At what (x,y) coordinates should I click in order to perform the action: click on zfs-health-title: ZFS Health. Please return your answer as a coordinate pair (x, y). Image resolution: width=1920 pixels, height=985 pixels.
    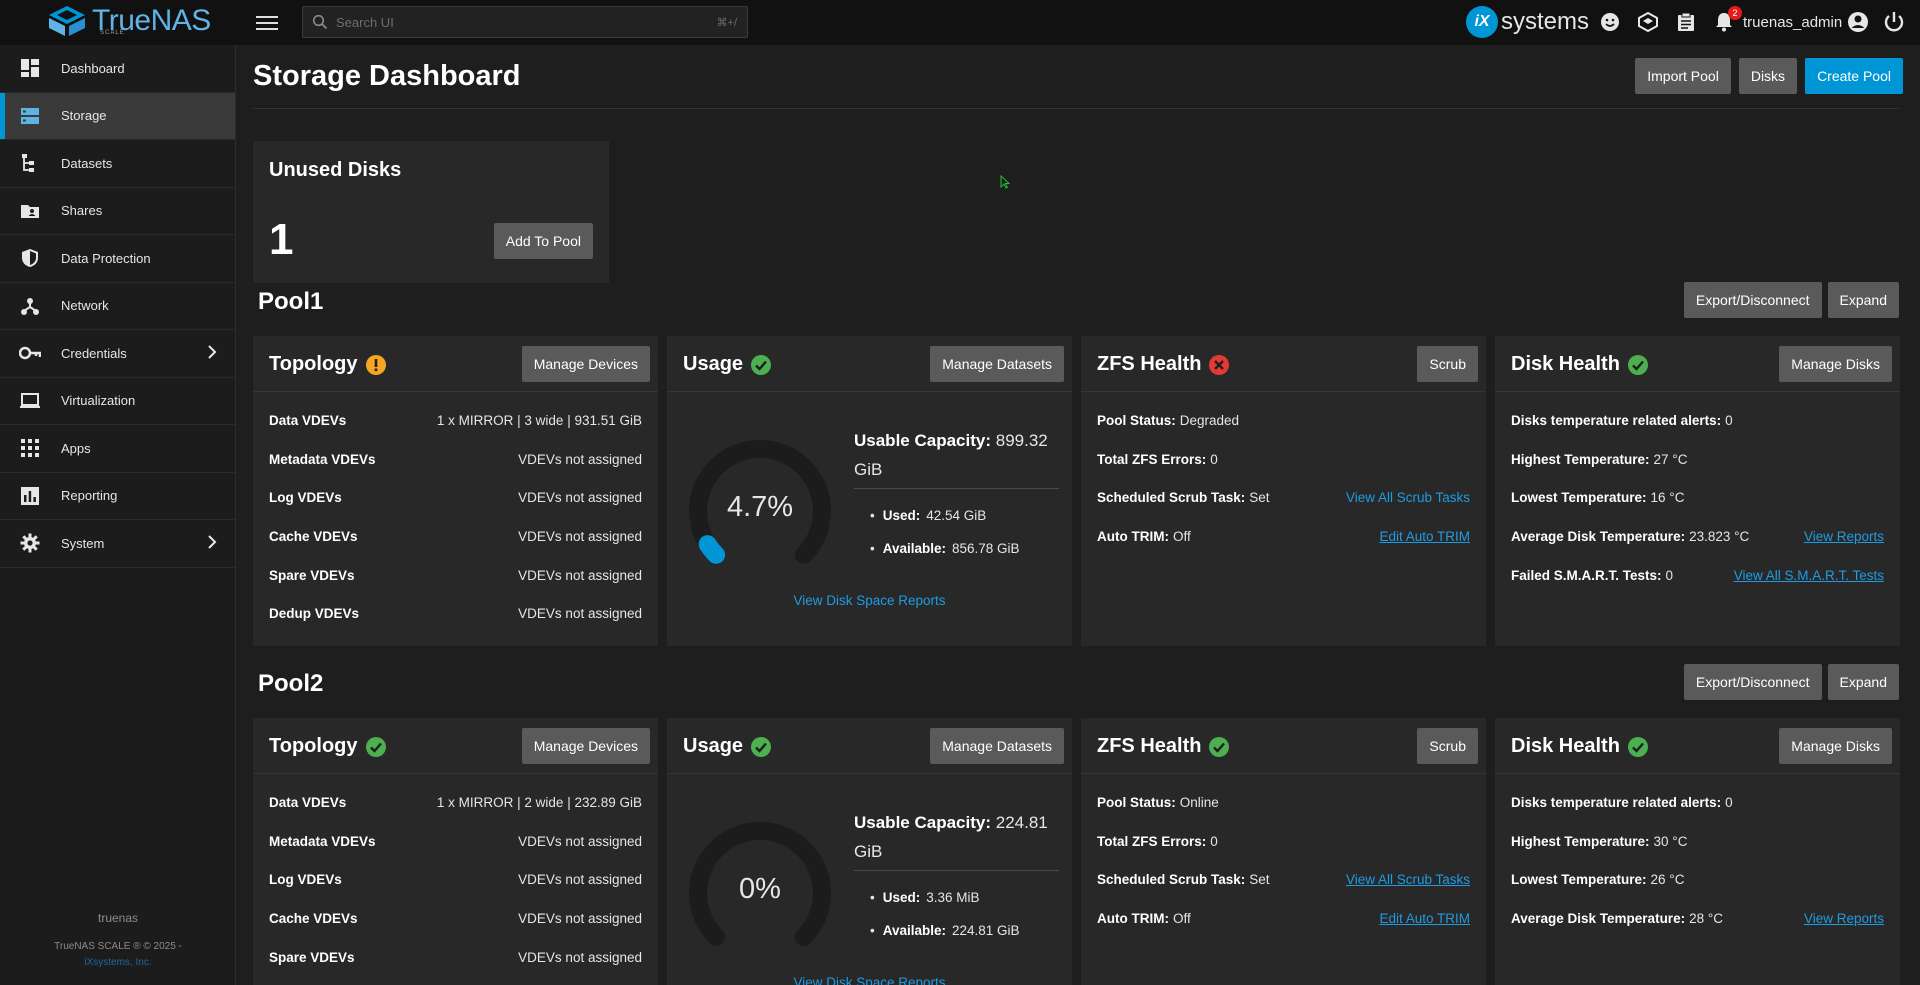
    Looking at the image, I should click on (1163, 364).